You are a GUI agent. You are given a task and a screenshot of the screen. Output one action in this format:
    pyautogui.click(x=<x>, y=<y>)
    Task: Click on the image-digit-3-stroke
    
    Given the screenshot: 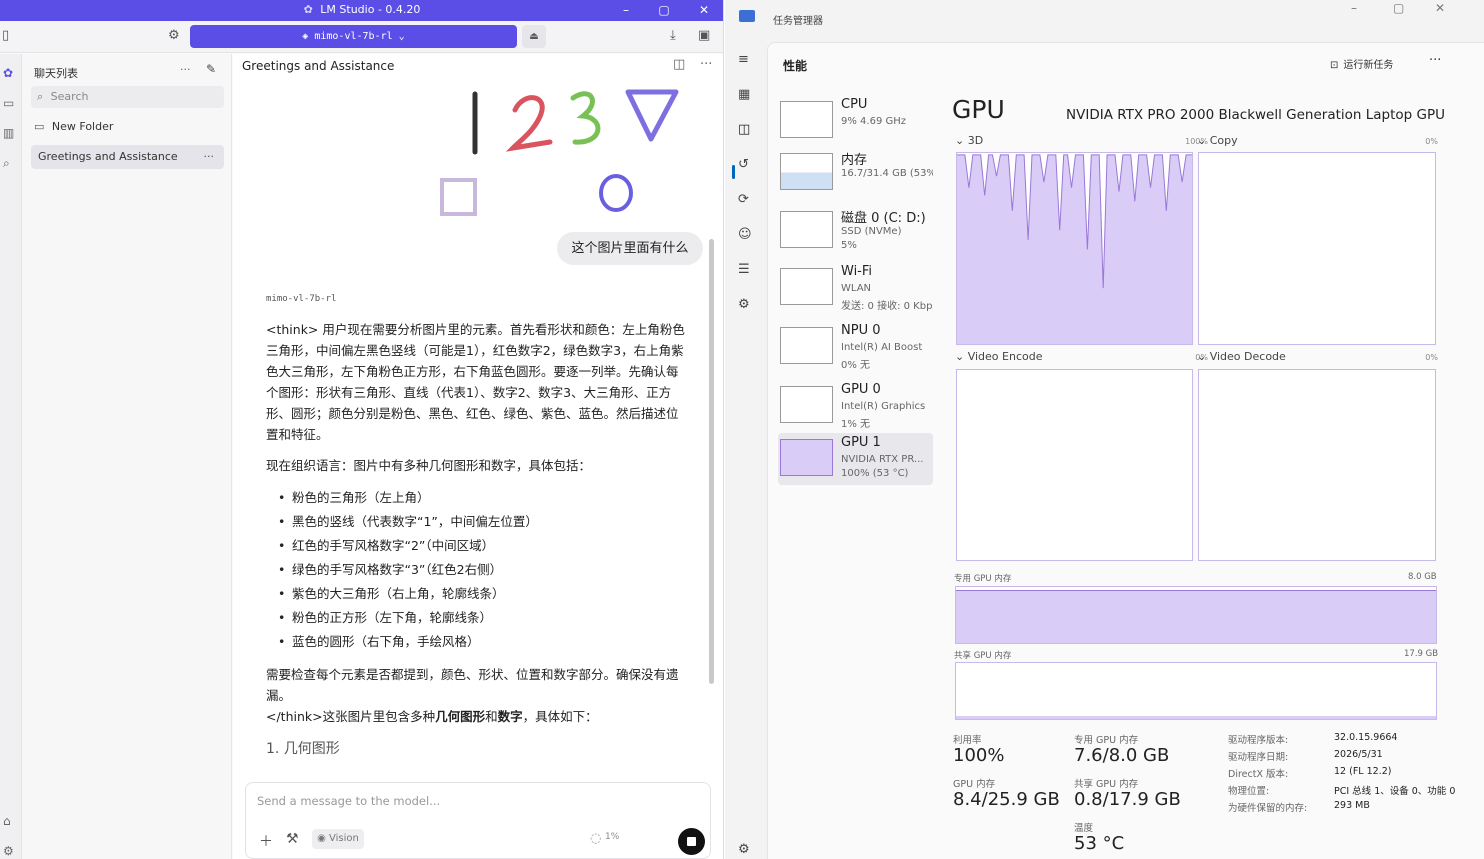 What is the action you would take?
    pyautogui.click(x=585, y=118)
    